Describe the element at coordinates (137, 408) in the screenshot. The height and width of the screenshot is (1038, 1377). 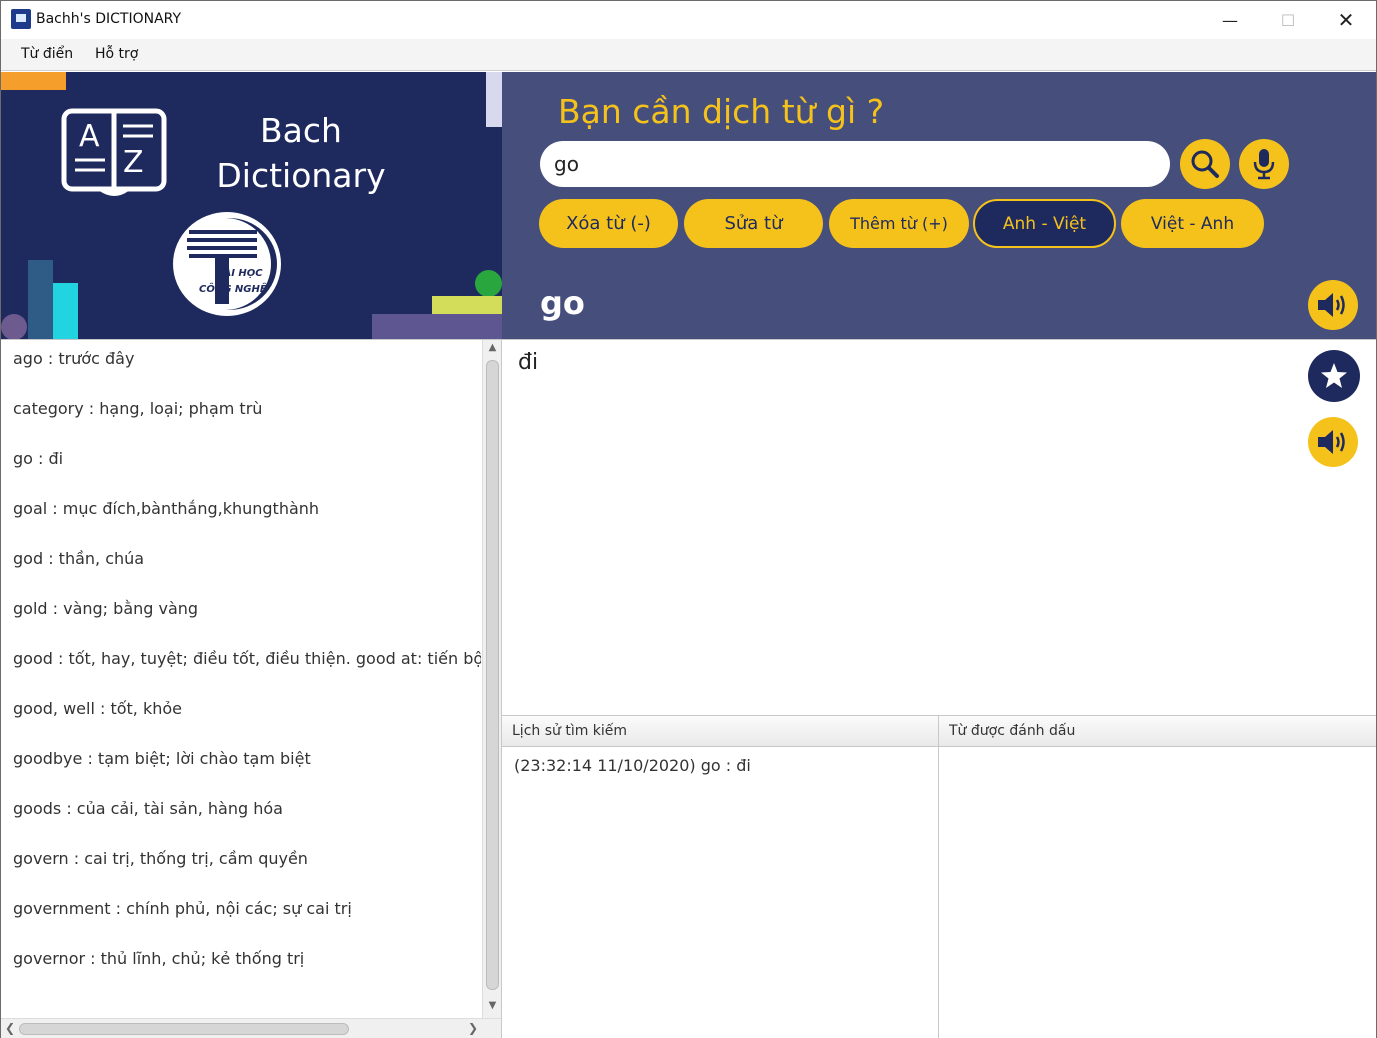
I see `list-item: category : hạng, loại; phạm trù` at that location.